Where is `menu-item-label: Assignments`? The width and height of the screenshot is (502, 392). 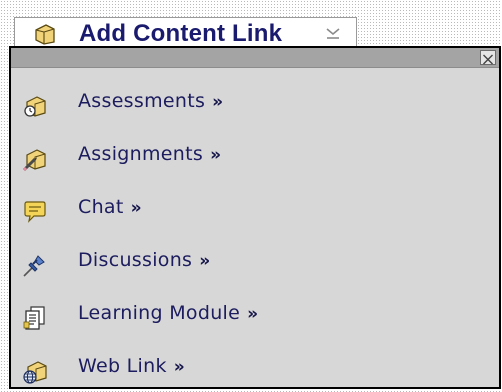
menu-item-label: Assignments is located at coordinates (141, 154).